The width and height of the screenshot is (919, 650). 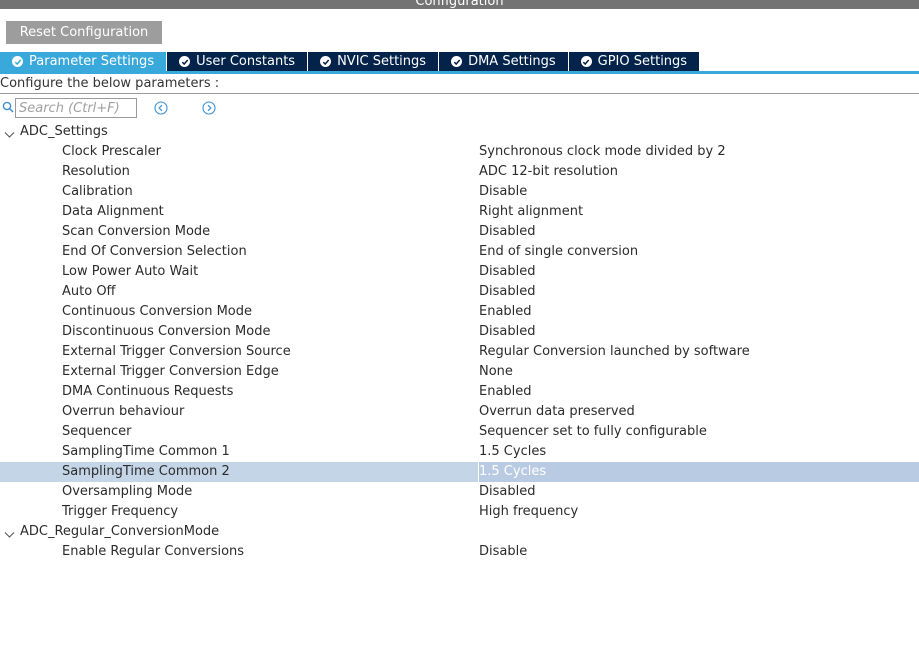 I want to click on tab-gpio-settings: GPIO Settings, so click(x=634, y=61).